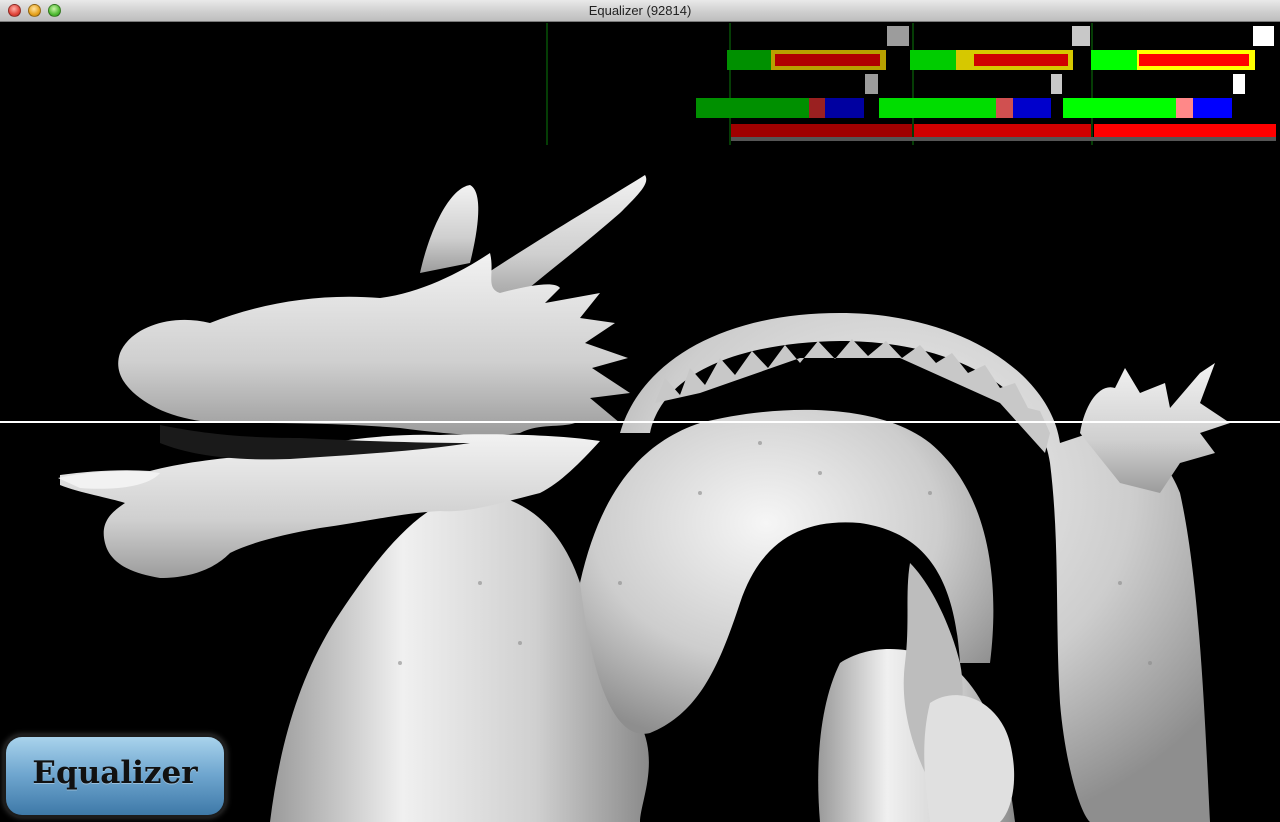 This screenshot has width=1280, height=822. Describe the element at coordinates (911, 84) in the screenshot. I see `statistics-overlay` at that location.